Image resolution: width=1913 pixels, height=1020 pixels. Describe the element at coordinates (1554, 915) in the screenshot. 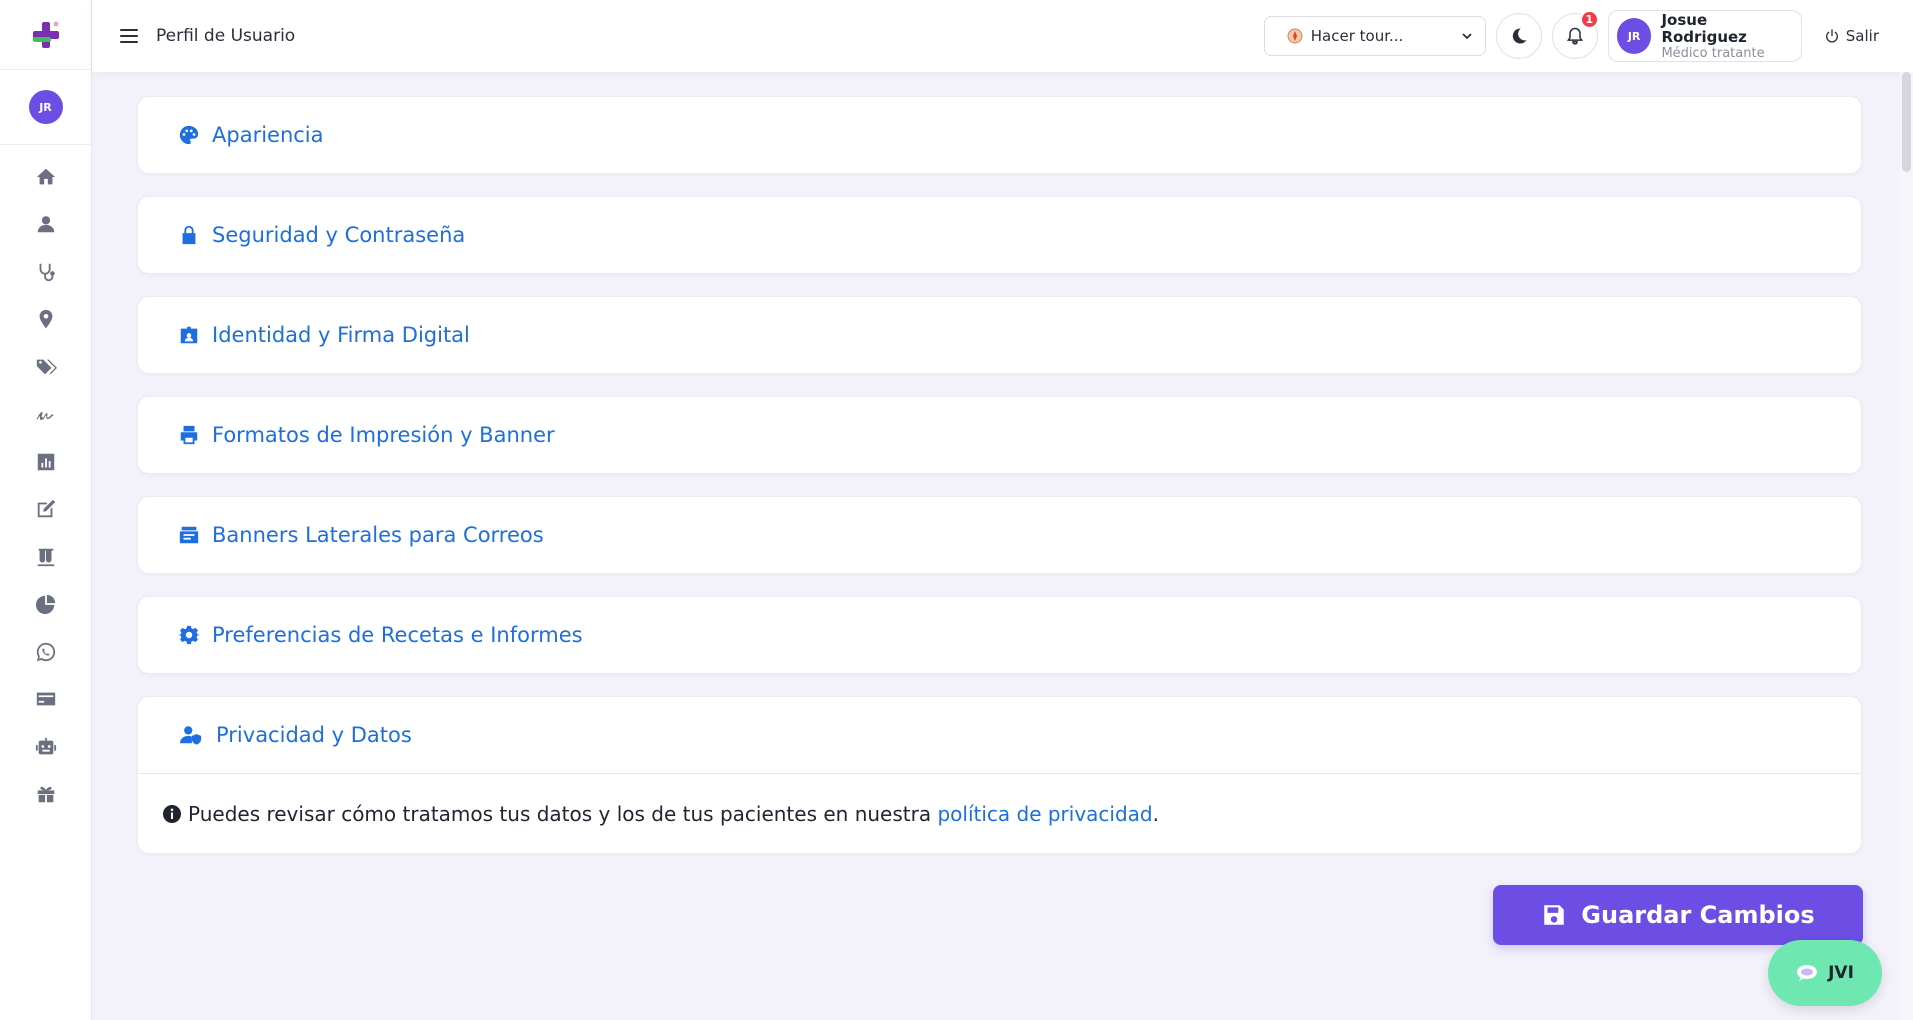

I see `floppy-disk-icon` at that location.